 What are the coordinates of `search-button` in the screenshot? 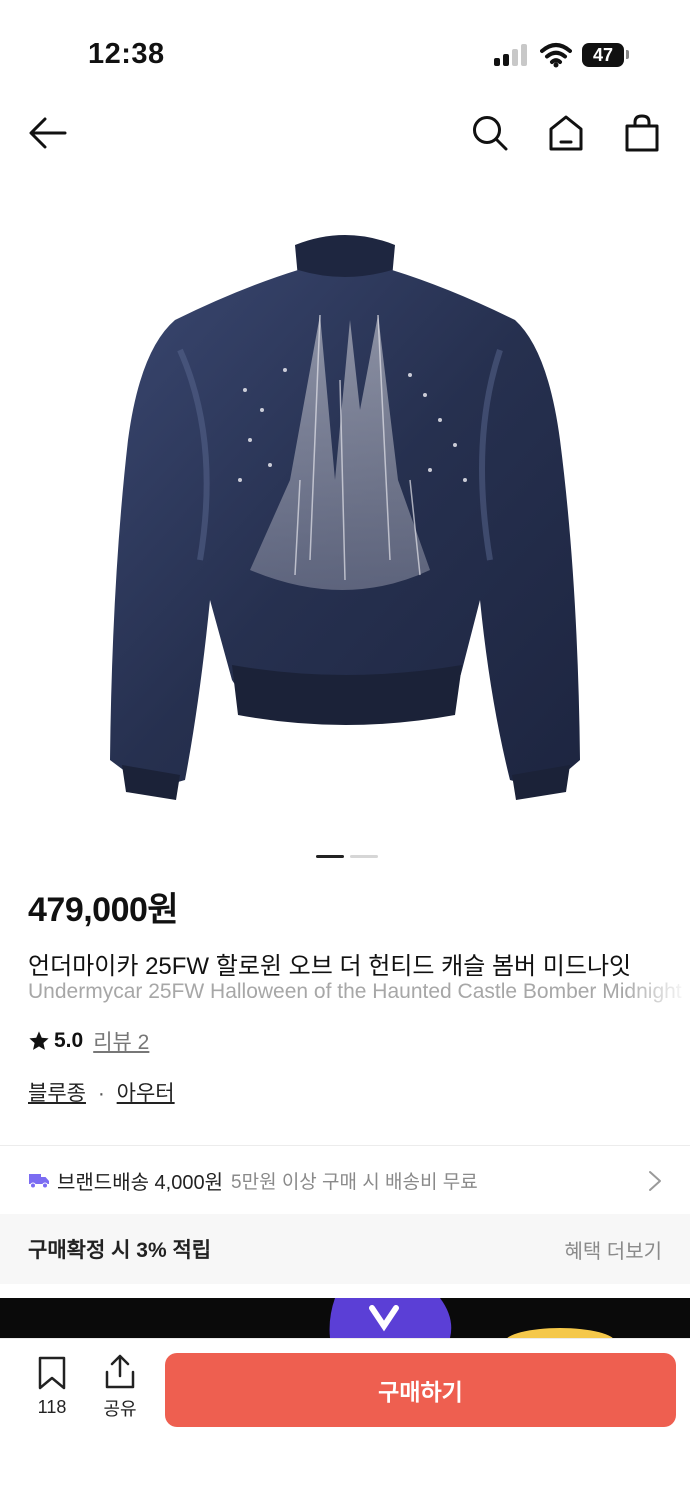 It's located at (490, 133).